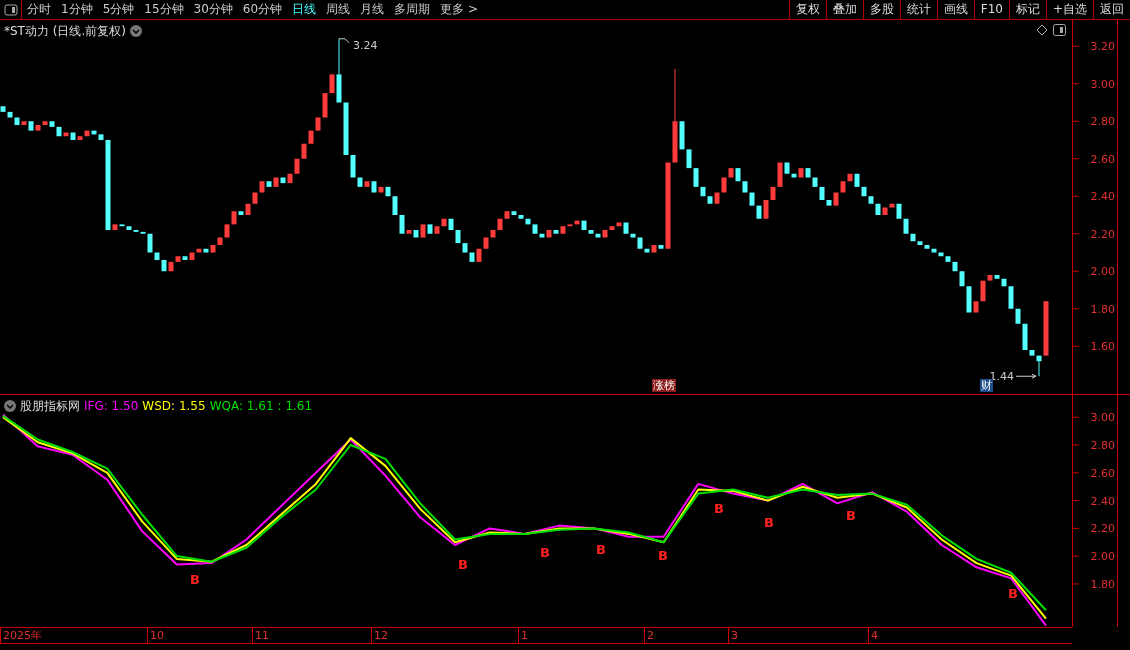  I want to click on legend-value: WSD: 1.55, so click(174, 406).